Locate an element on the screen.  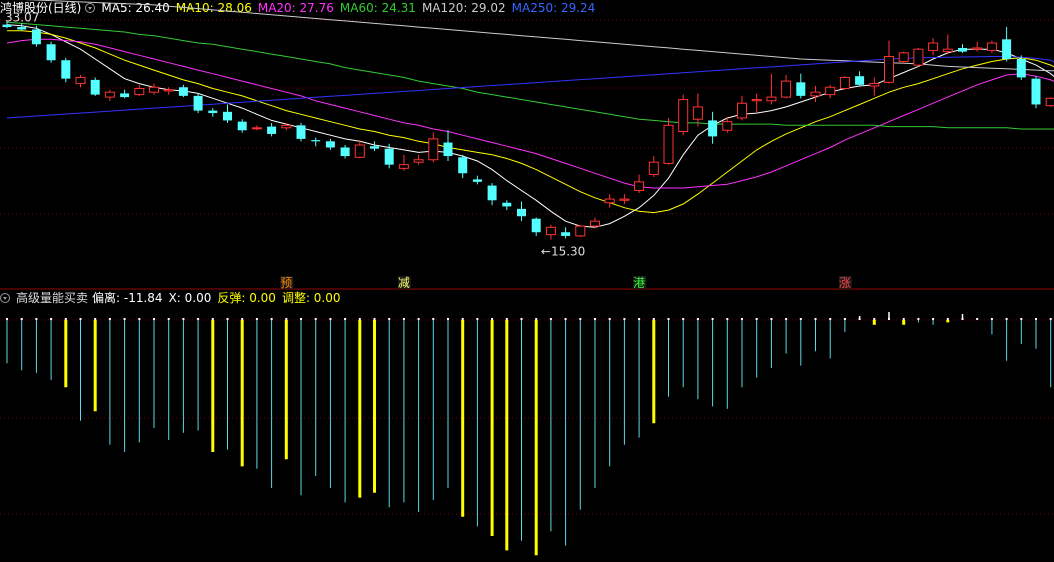
price-annotation: ←15.30 is located at coordinates (563, 252).